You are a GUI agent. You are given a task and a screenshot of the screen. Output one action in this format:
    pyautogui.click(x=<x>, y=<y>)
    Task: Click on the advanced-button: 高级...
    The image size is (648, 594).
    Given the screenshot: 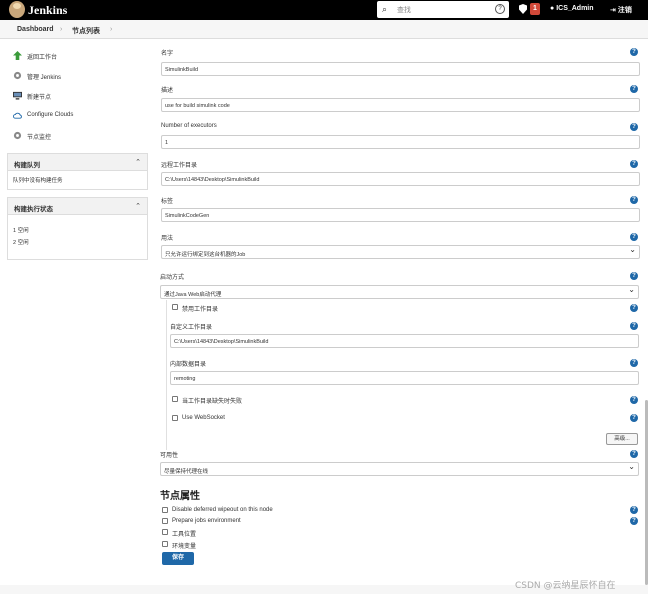 What is the action you would take?
    pyautogui.click(x=622, y=439)
    